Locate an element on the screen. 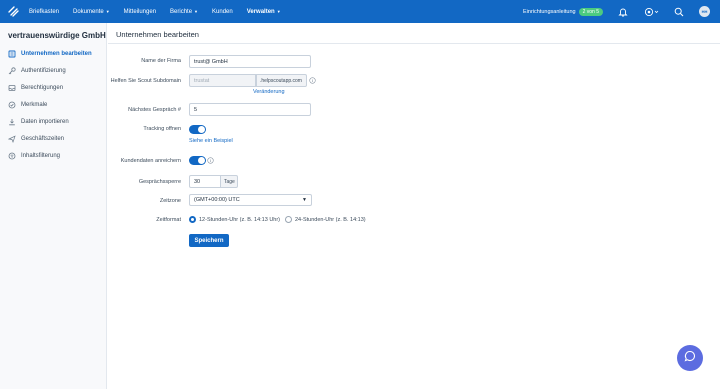 The image size is (720, 389). radio-24h is located at coordinates (288, 219).